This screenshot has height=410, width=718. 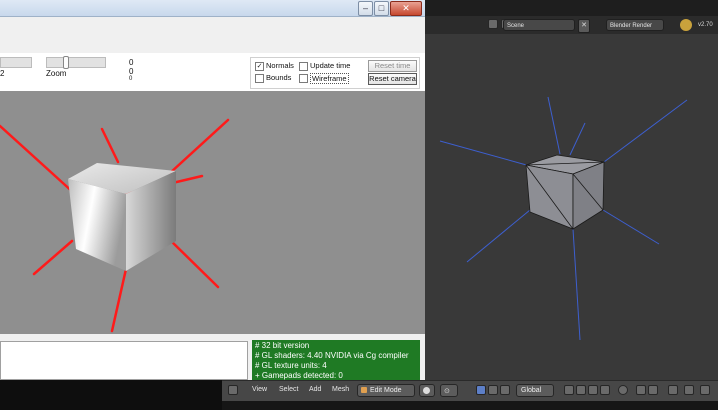 I want to click on reset-time-button: Reset time, so click(x=392, y=66).